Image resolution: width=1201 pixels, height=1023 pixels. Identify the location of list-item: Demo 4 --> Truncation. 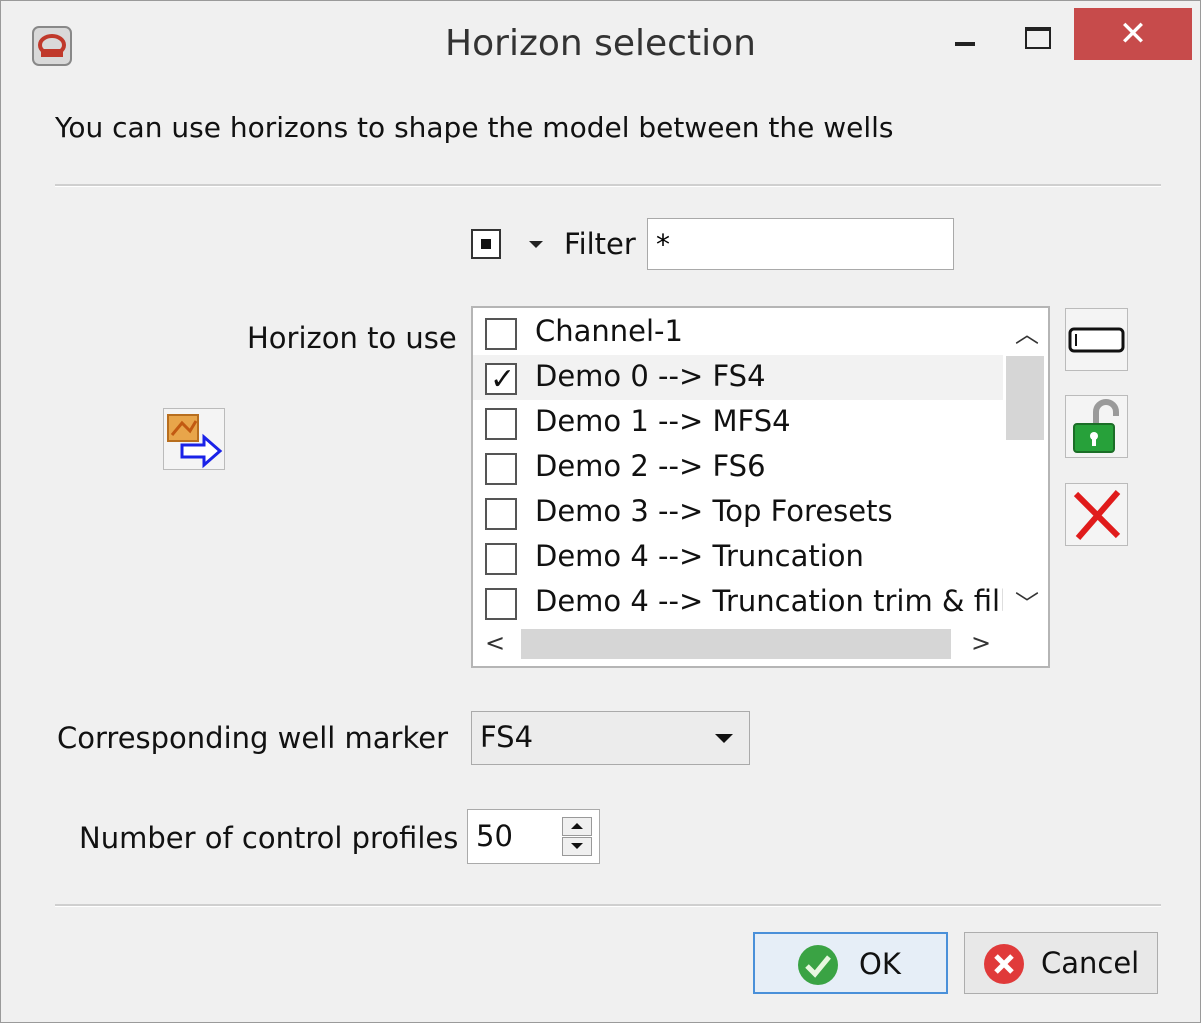
(738, 557).